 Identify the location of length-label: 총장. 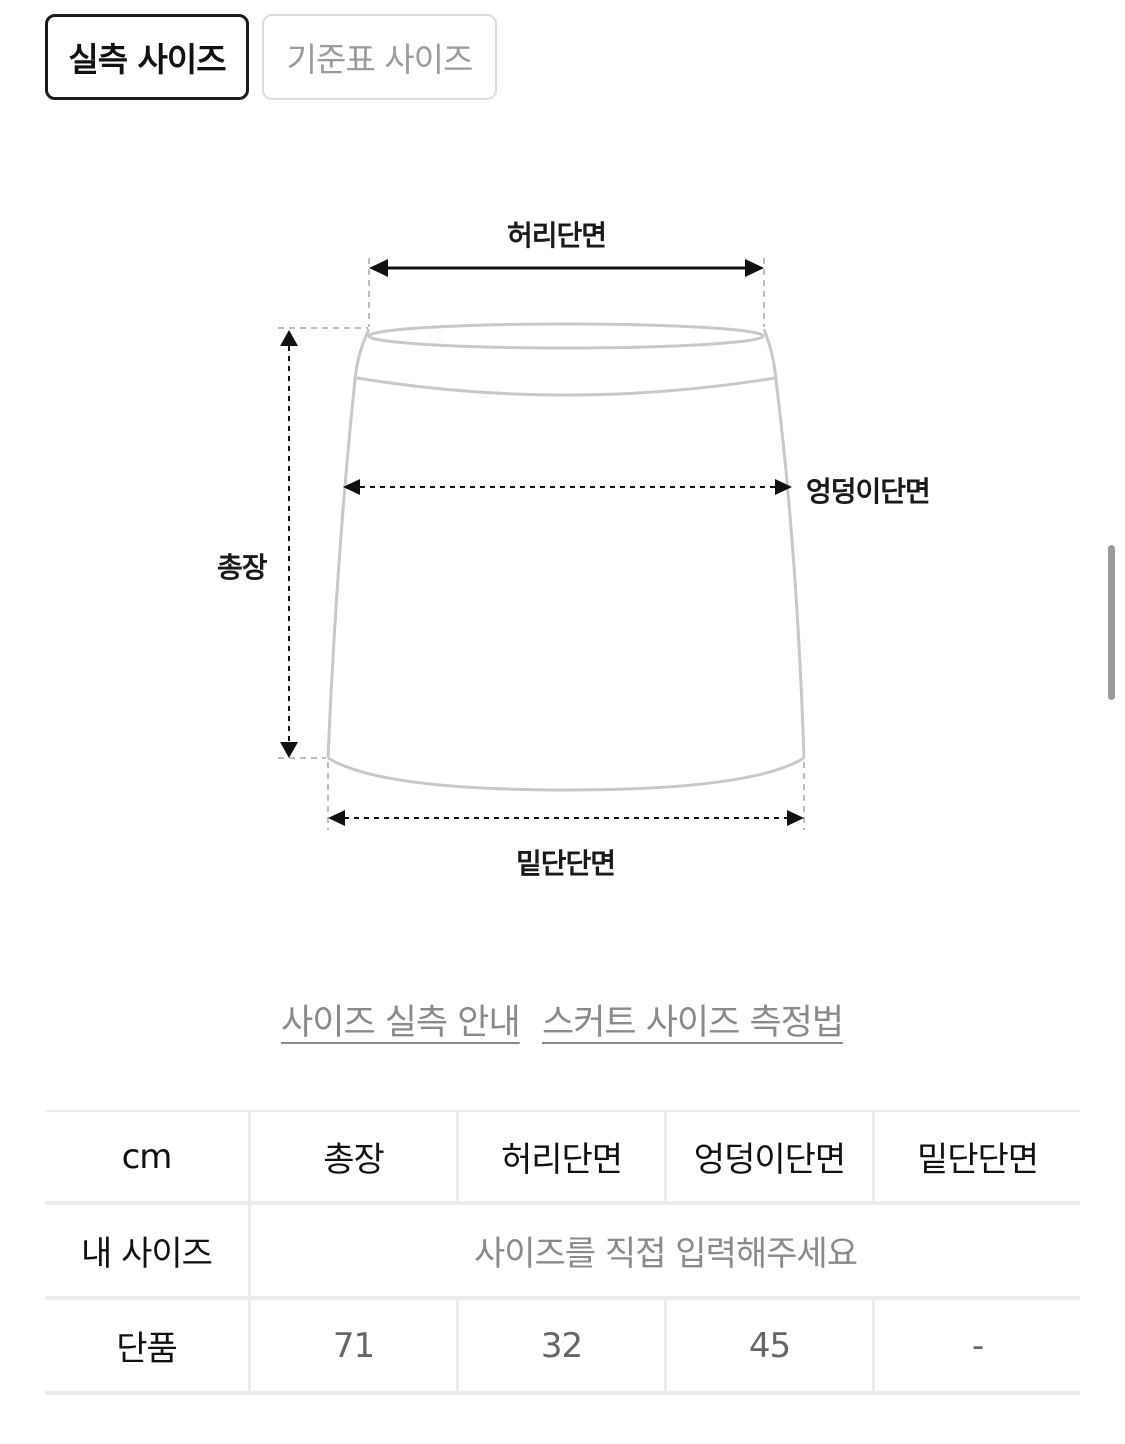
(242, 567).